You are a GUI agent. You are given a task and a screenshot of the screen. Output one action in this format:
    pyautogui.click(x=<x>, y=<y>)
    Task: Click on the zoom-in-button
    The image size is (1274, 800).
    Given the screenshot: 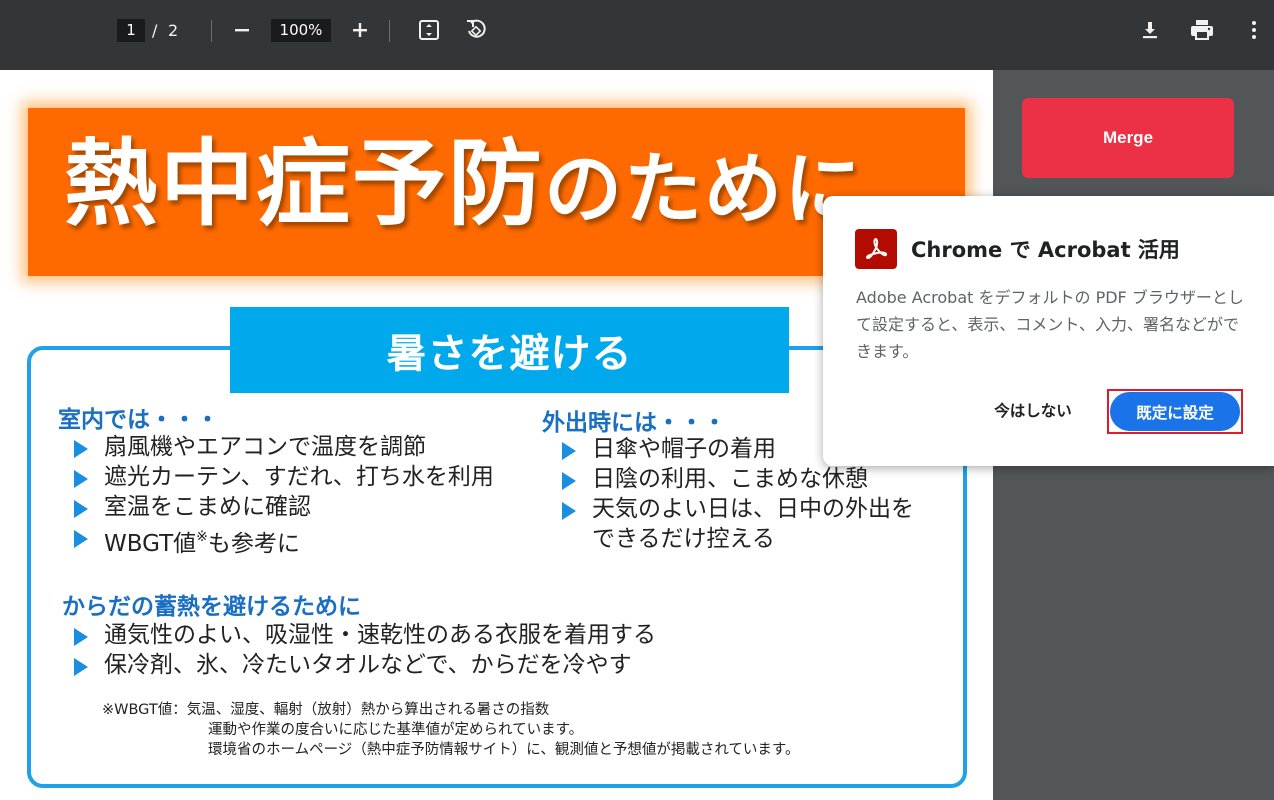 What is the action you would take?
    pyautogui.click(x=360, y=30)
    